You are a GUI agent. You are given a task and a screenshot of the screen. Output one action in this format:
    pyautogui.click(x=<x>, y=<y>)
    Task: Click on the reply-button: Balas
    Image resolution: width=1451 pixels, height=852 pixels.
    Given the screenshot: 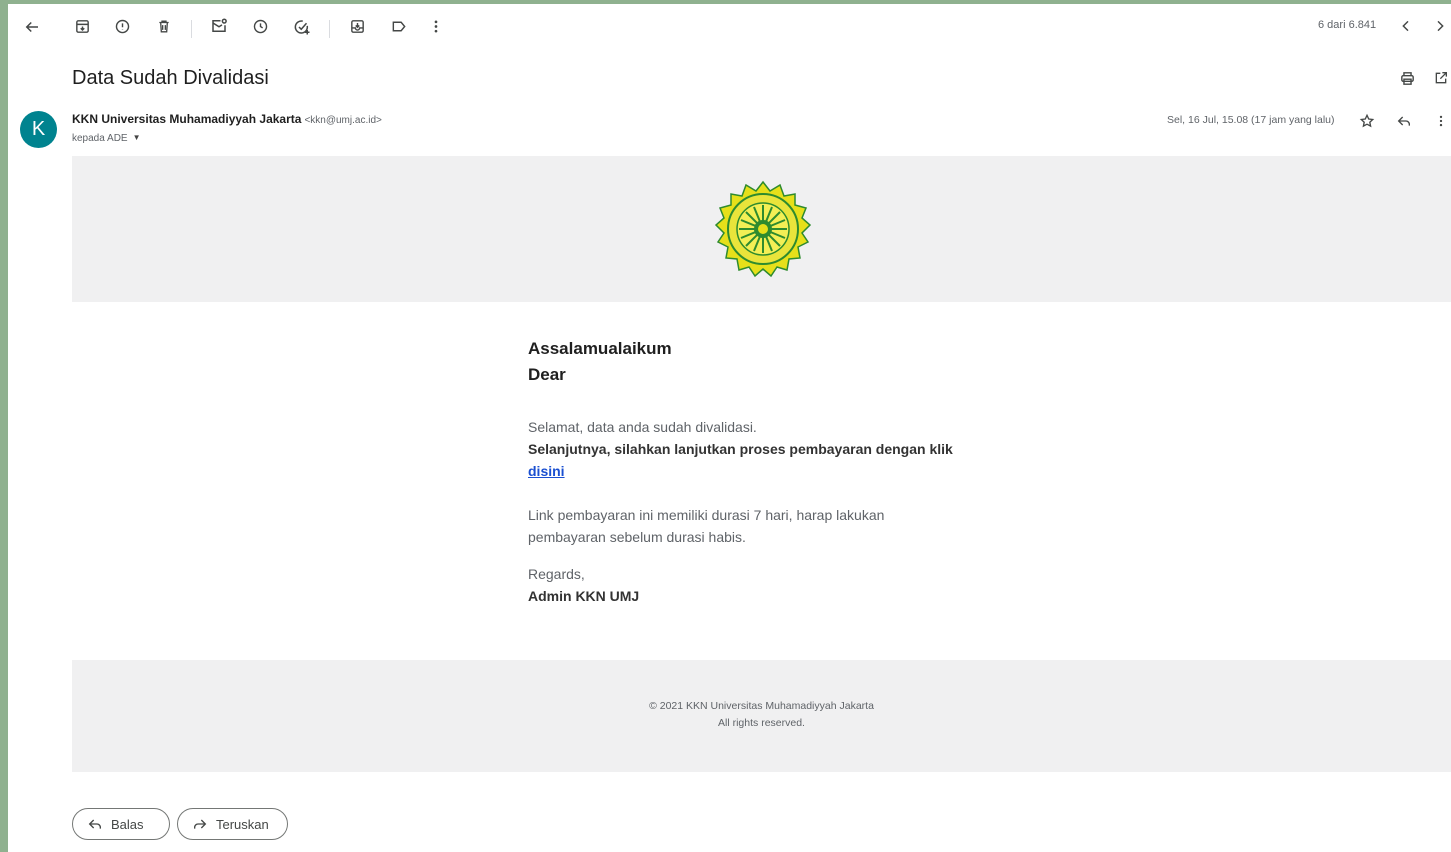 What is the action you would take?
    pyautogui.click(x=121, y=824)
    